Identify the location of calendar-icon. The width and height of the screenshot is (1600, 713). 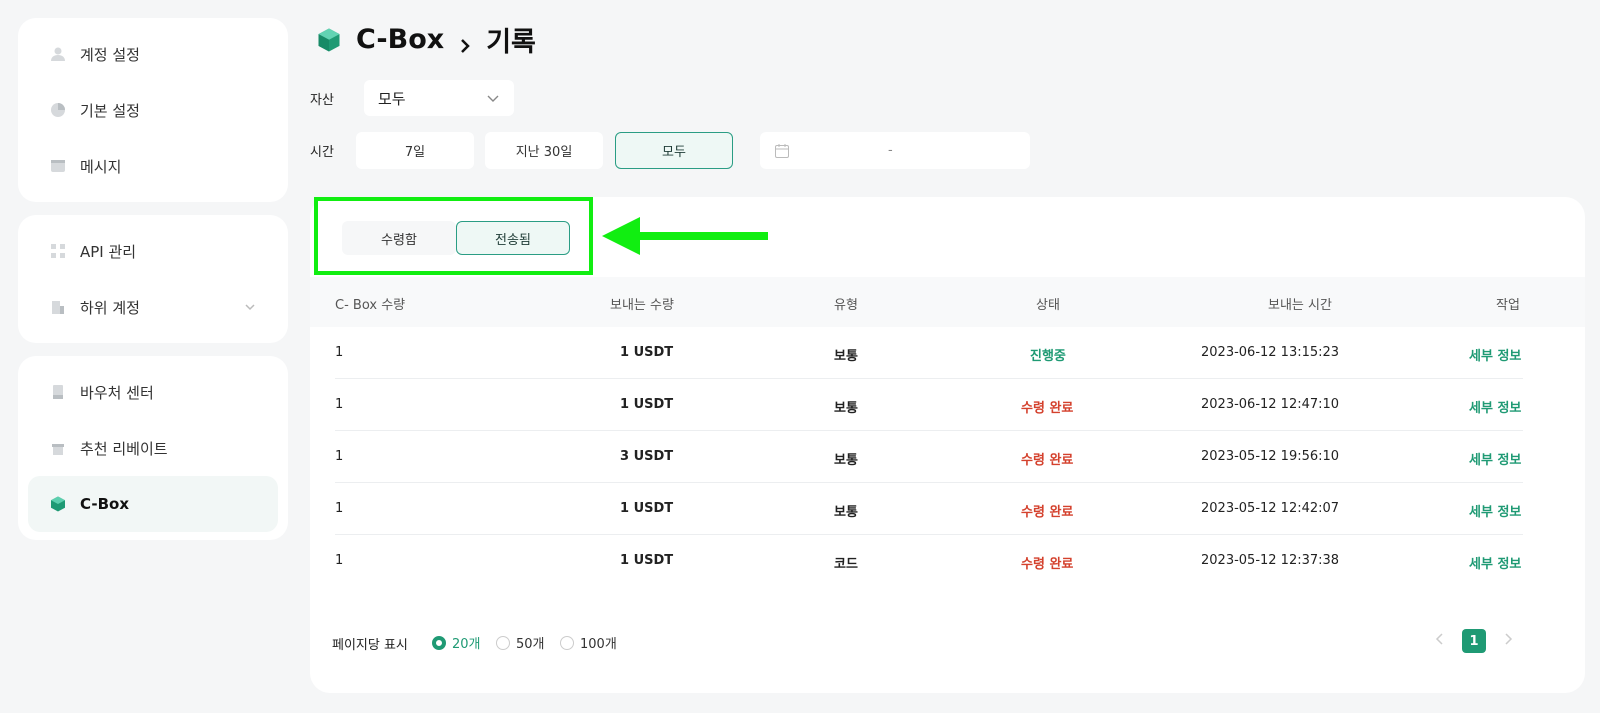
(782, 151).